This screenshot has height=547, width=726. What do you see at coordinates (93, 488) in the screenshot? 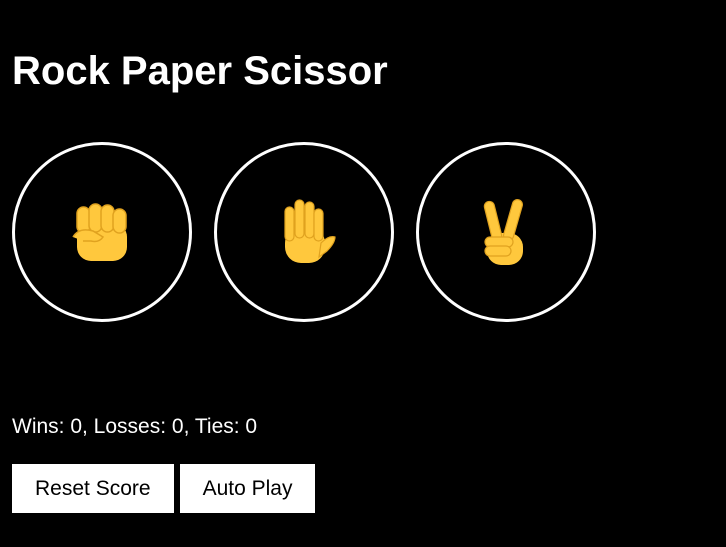
I see `reset-score-button: Reset Score` at bounding box center [93, 488].